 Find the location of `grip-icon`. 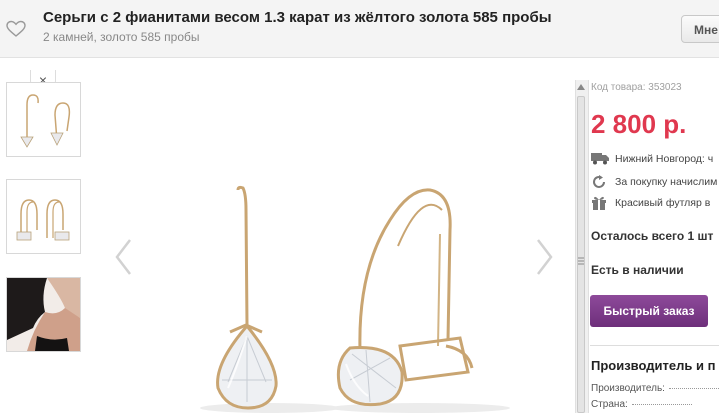

grip-icon is located at coordinates (581, 261).